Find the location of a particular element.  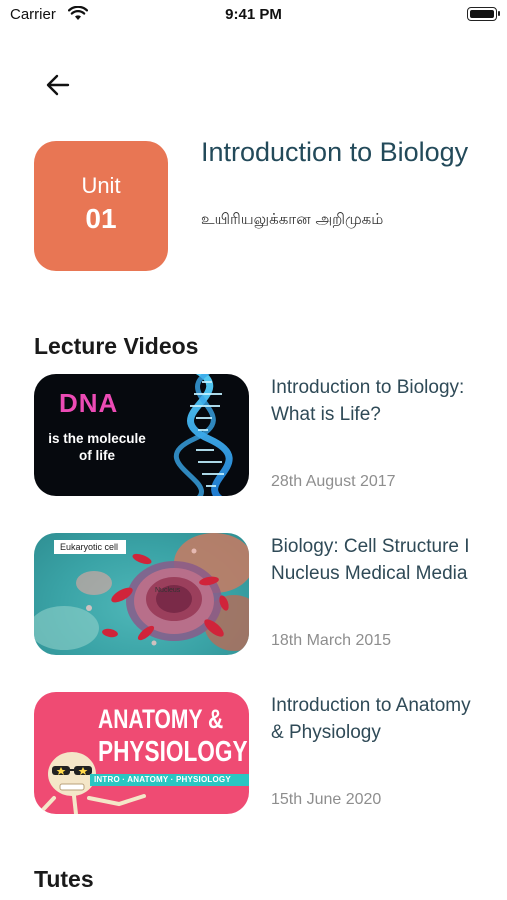

thumbnail-headline: DNA is located at coordinates (89, 403).